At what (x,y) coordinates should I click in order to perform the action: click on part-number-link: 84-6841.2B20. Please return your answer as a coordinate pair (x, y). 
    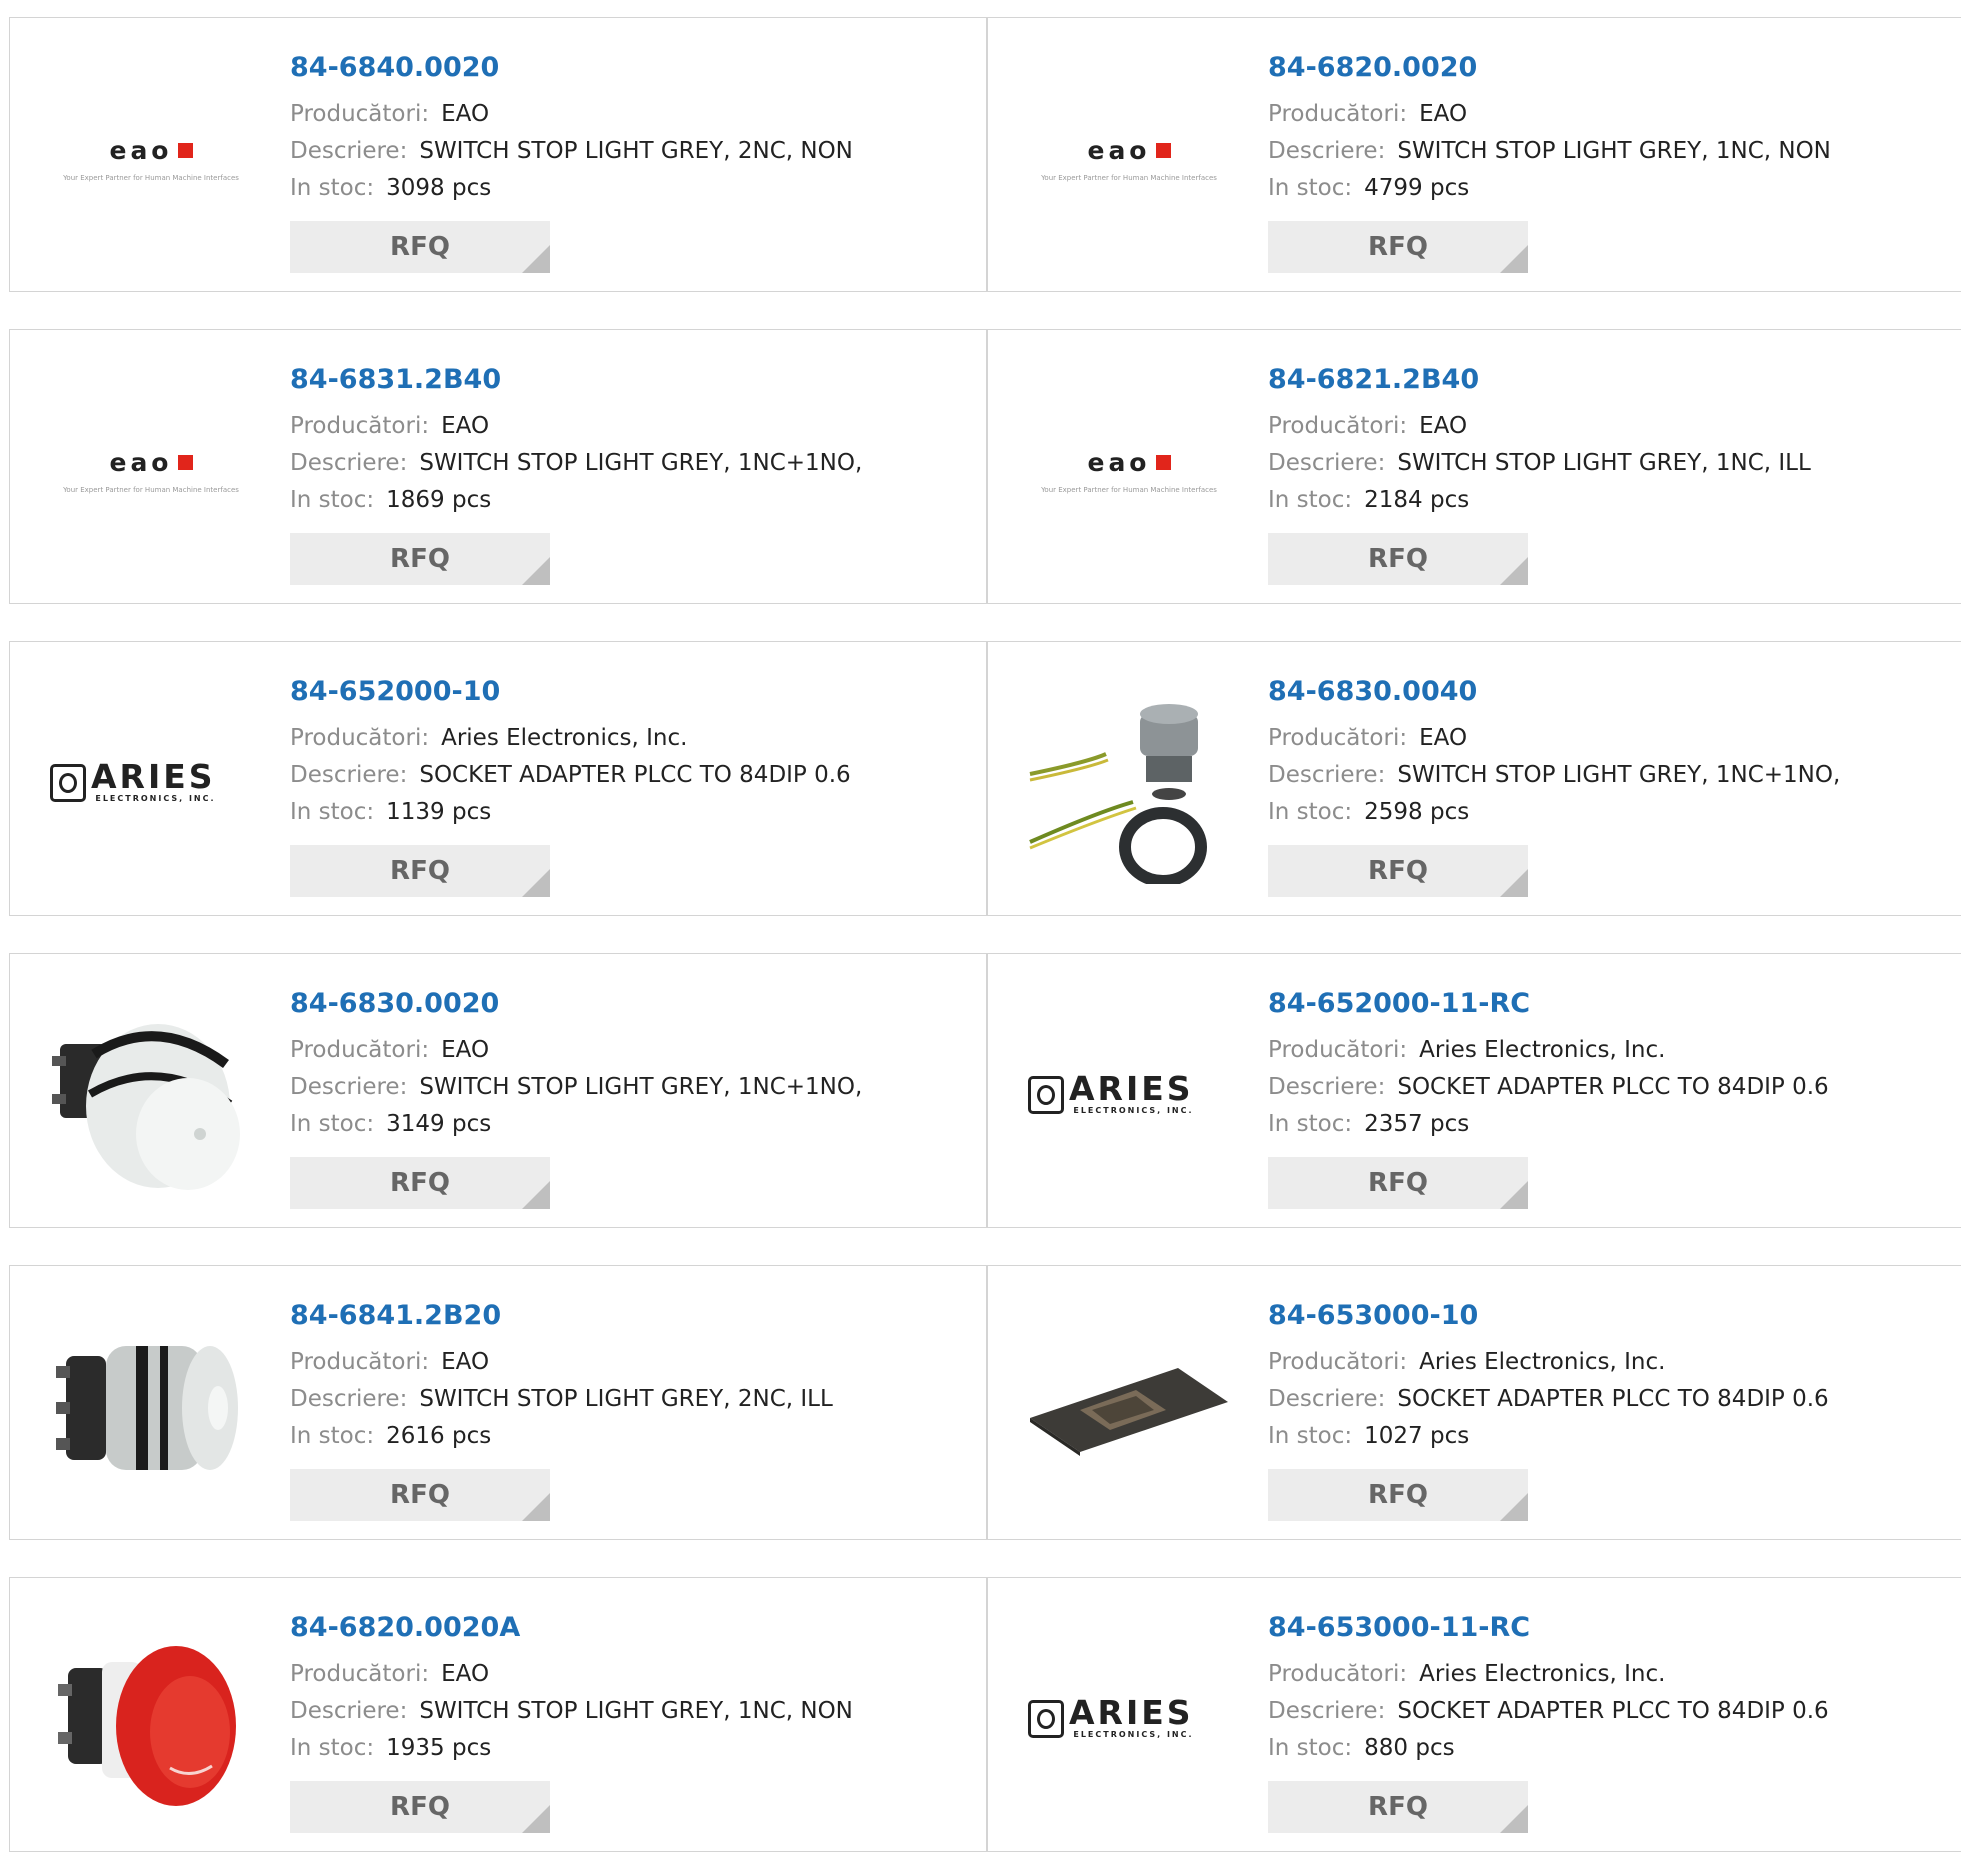
    Looking at the image, I should click on (638, 1316).